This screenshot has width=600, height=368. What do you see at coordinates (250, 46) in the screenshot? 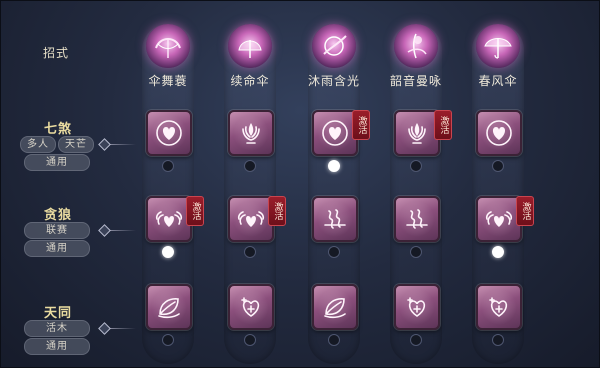
I see `umbrella-heal-icon` at bounding box center [250, 46].